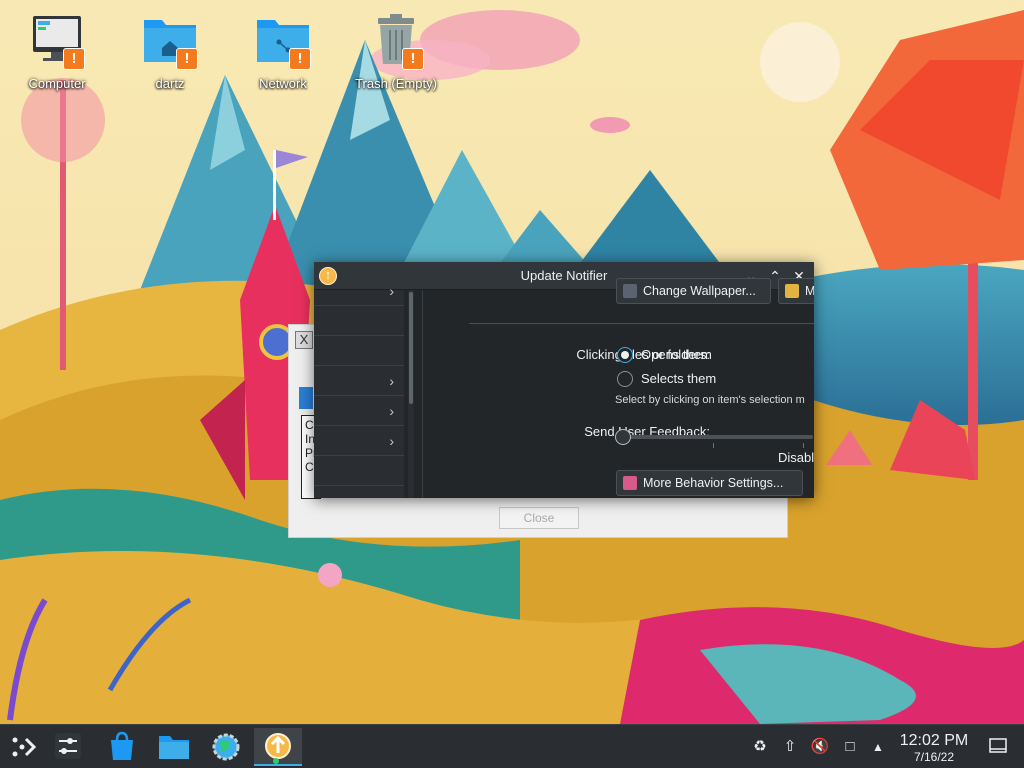 This screenshot has width=1024, height=768. I want to click on folder-icon, so click(174, 747).